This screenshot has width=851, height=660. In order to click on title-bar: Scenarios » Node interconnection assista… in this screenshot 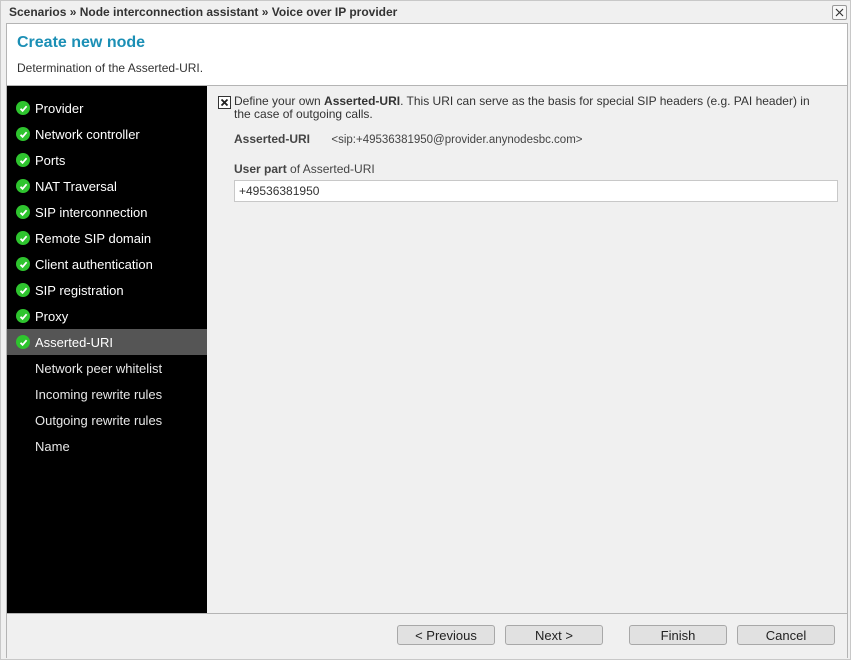, I will do `click(425, 12)`.